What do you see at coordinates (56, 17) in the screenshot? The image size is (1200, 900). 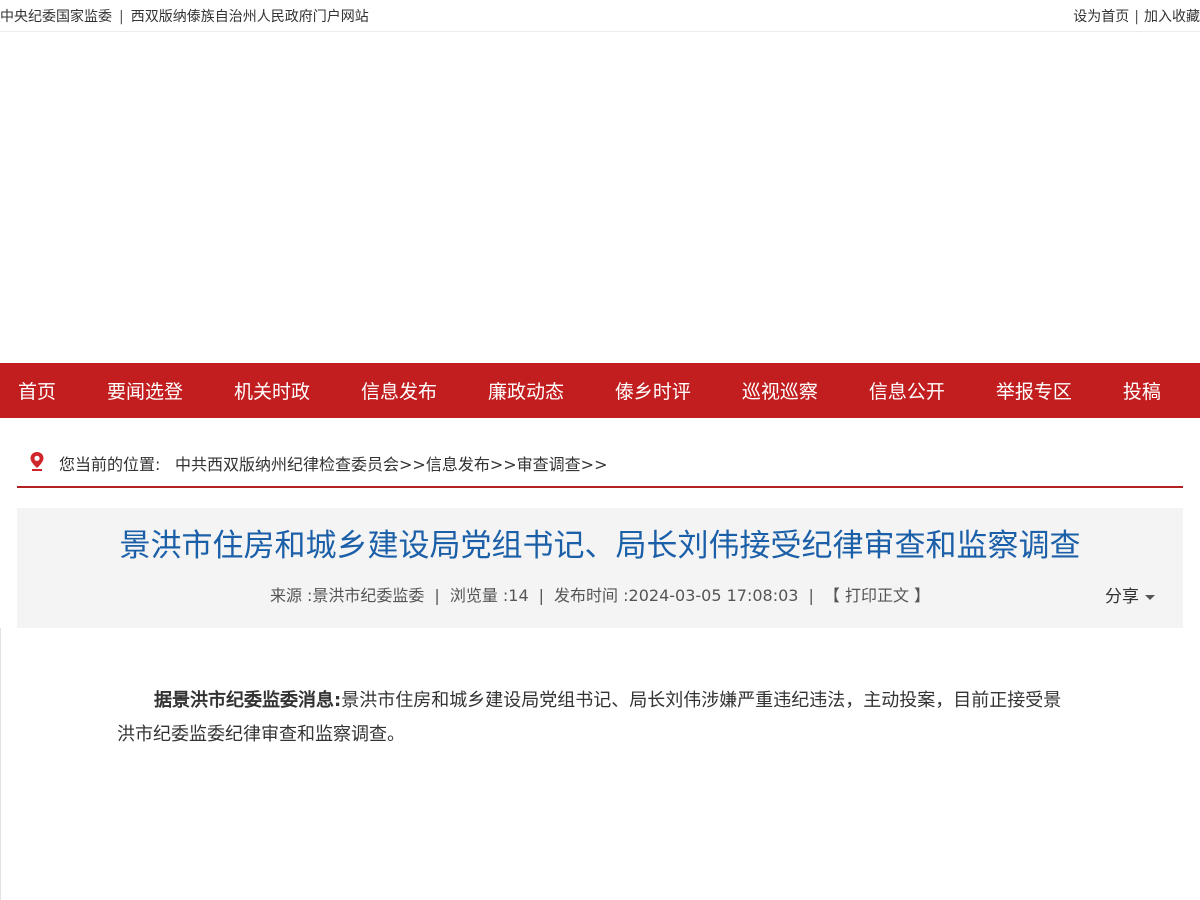 I see `link-ccdi: 中央纪委国家监委` at bounding box center [56, 17].